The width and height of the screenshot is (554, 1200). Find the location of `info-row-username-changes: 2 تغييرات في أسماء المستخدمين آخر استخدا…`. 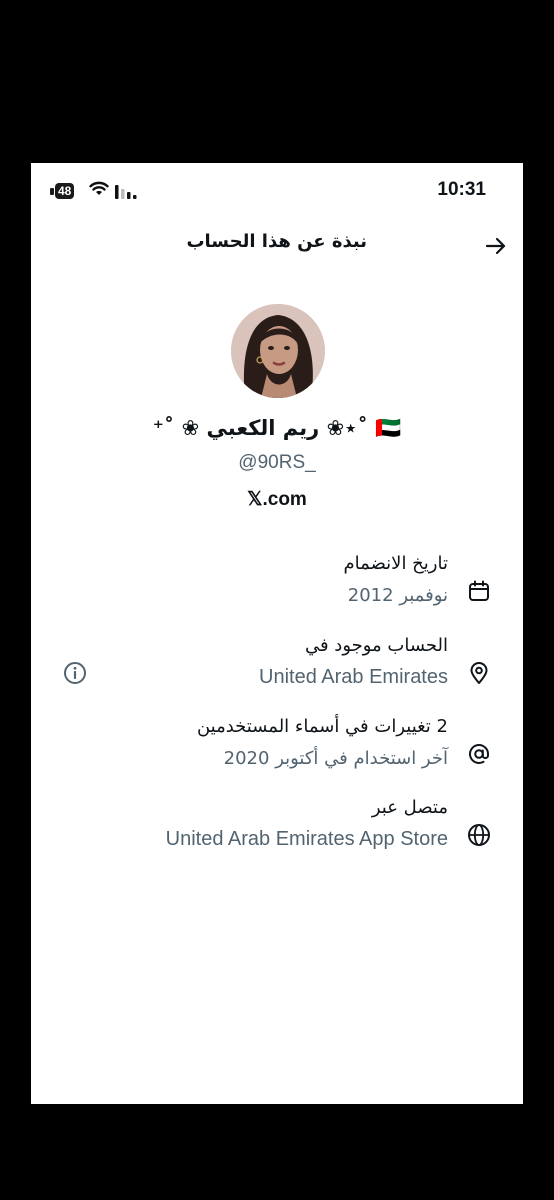

info-row-username-changes: 2 تغييرات في أسماء المستخدمين آخر استخدا… is located at coordinates (277, 751).